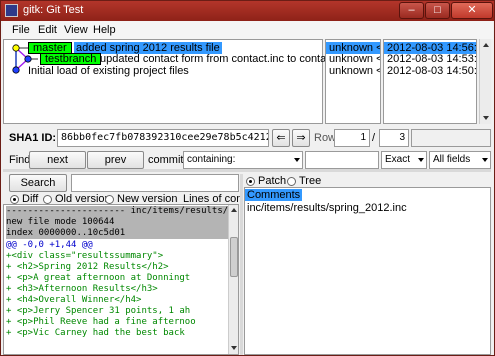 The image size is (495, 356). I want to click on row-total-field: 3, so click(394, 138).